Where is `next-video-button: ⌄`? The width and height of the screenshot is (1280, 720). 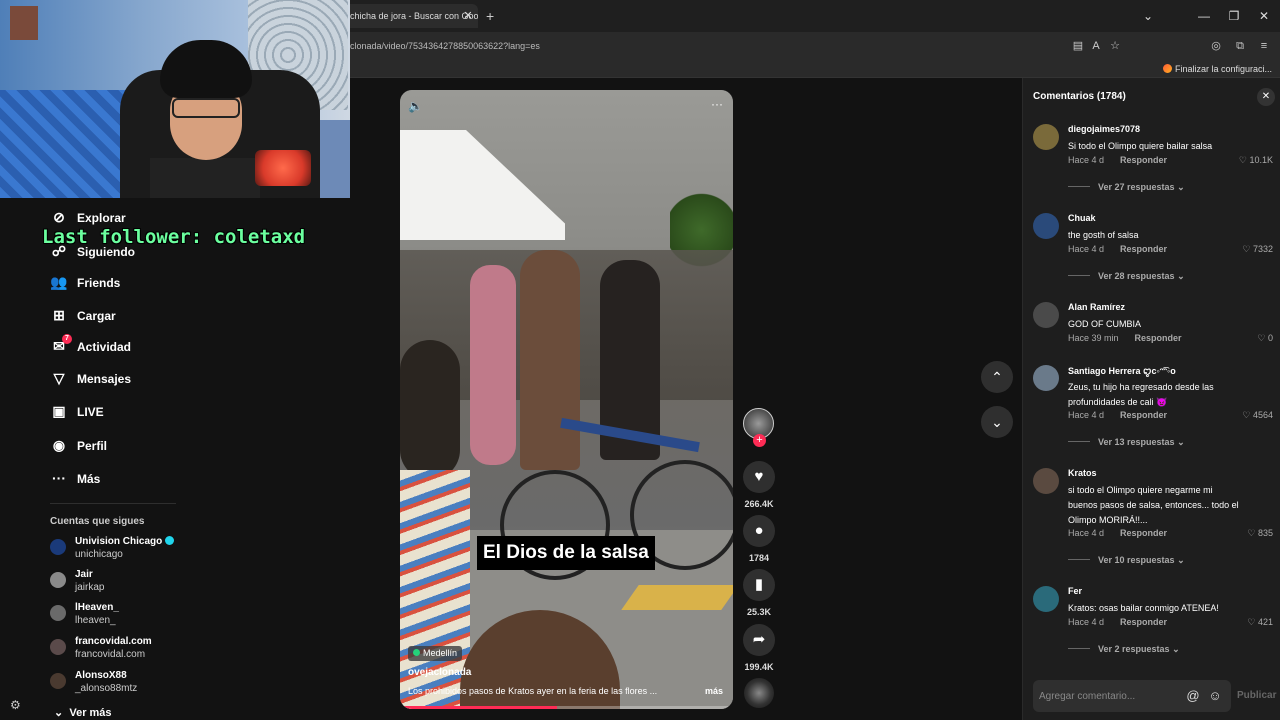
next-video-button: ⌄ is located at coordinates (997, 422).